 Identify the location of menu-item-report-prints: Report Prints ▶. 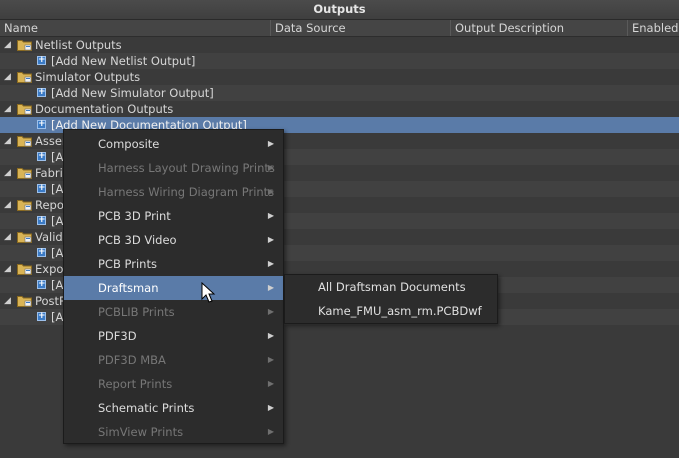
(173, 384).